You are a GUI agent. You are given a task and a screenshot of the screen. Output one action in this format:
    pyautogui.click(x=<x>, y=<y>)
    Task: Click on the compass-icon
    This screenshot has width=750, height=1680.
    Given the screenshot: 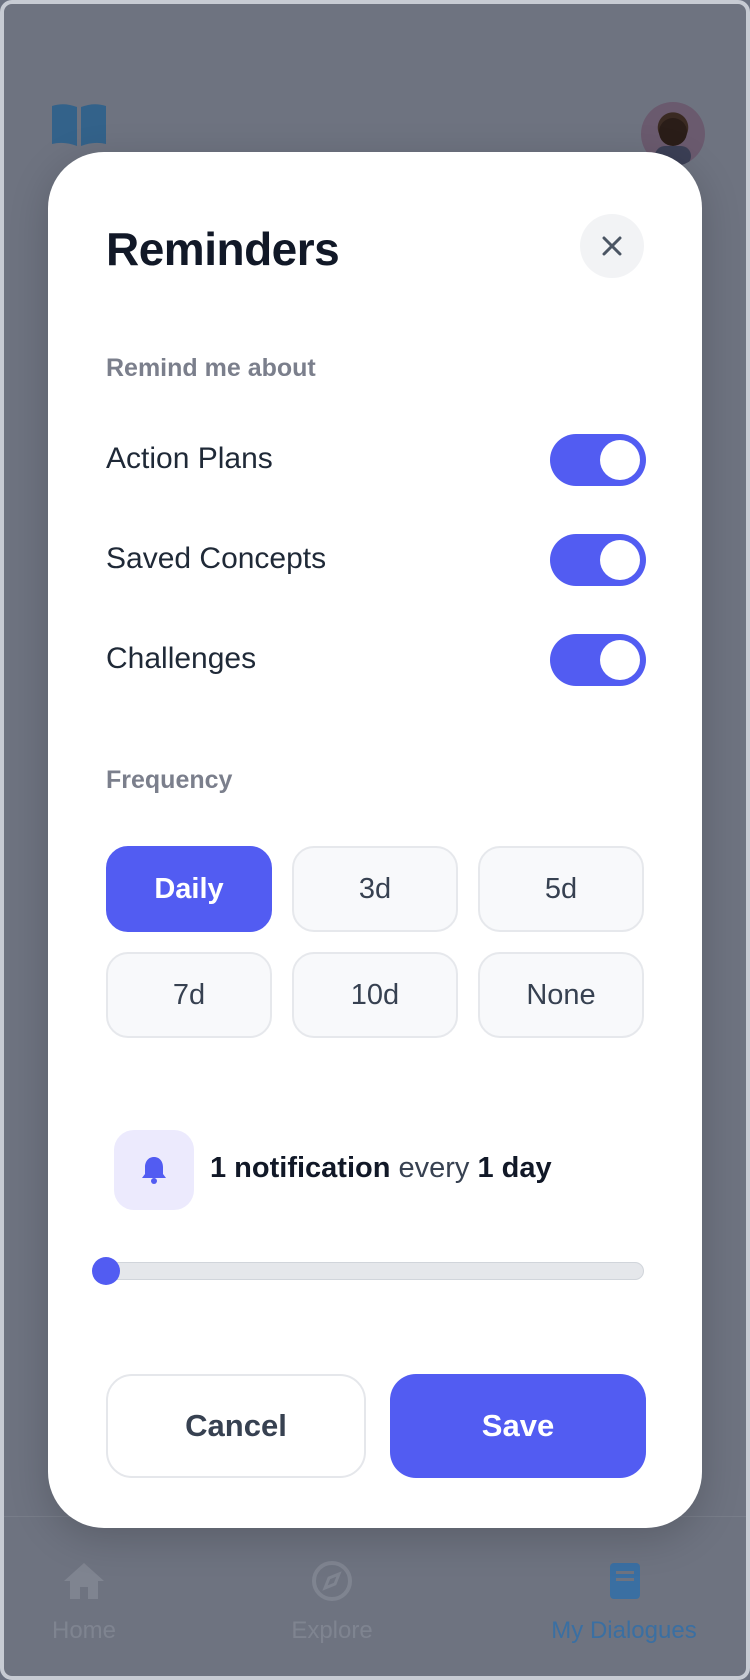 What is the action you would take?
    pyautogui.click(x=332, y=1581)
    